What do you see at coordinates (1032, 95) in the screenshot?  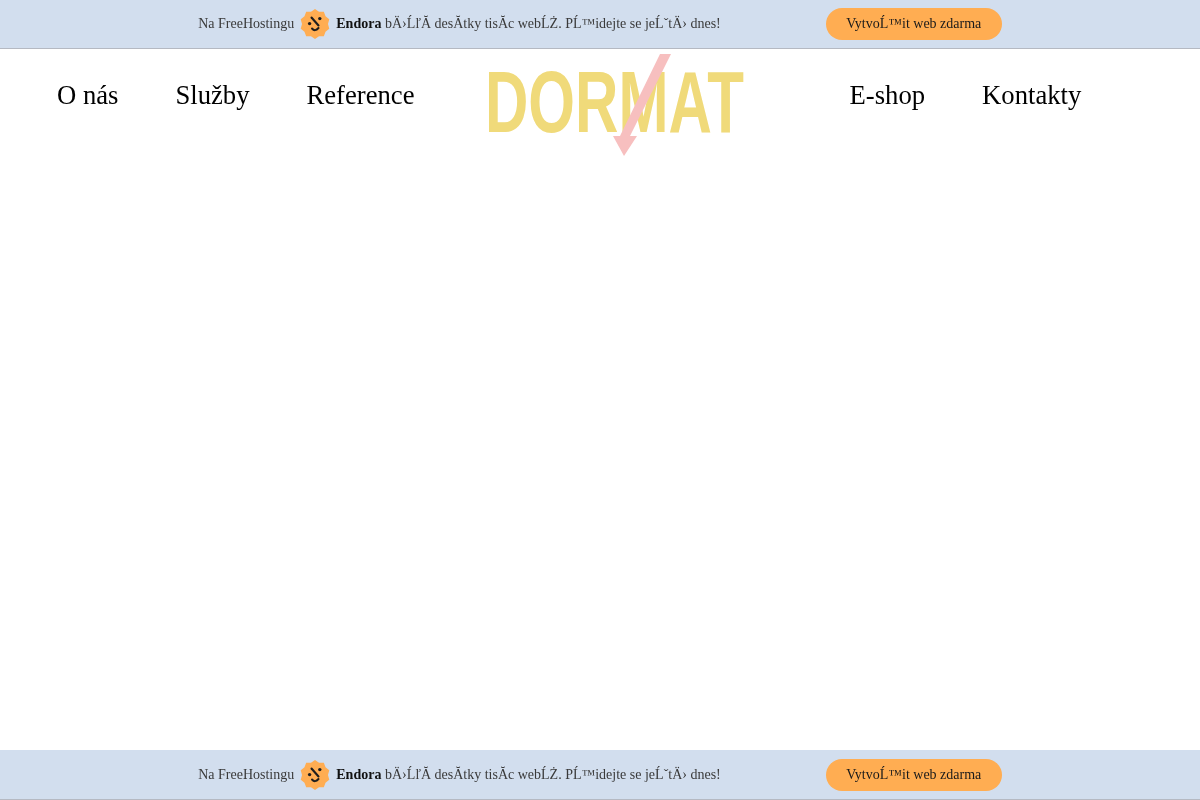 I see `nav-link: Kontakty` at bounding box center [1032, 95].